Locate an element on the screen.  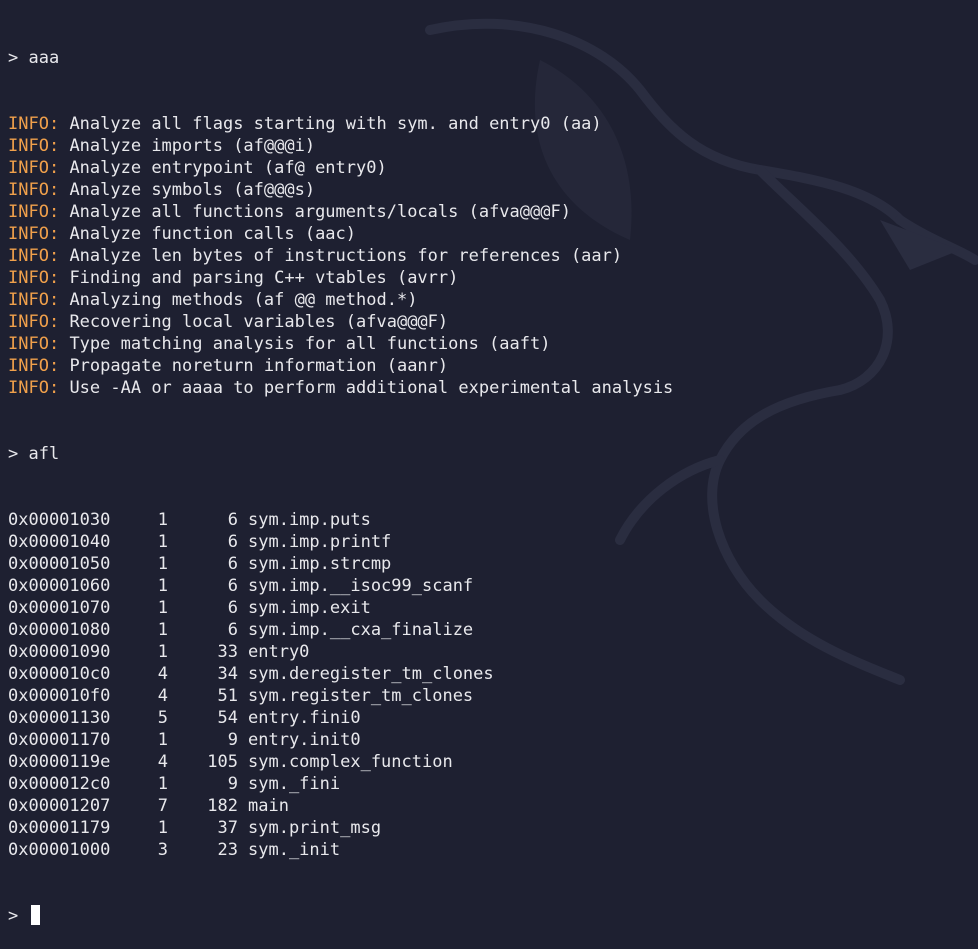
function-address: 0x00001070 is located at coordinates (59, 608).